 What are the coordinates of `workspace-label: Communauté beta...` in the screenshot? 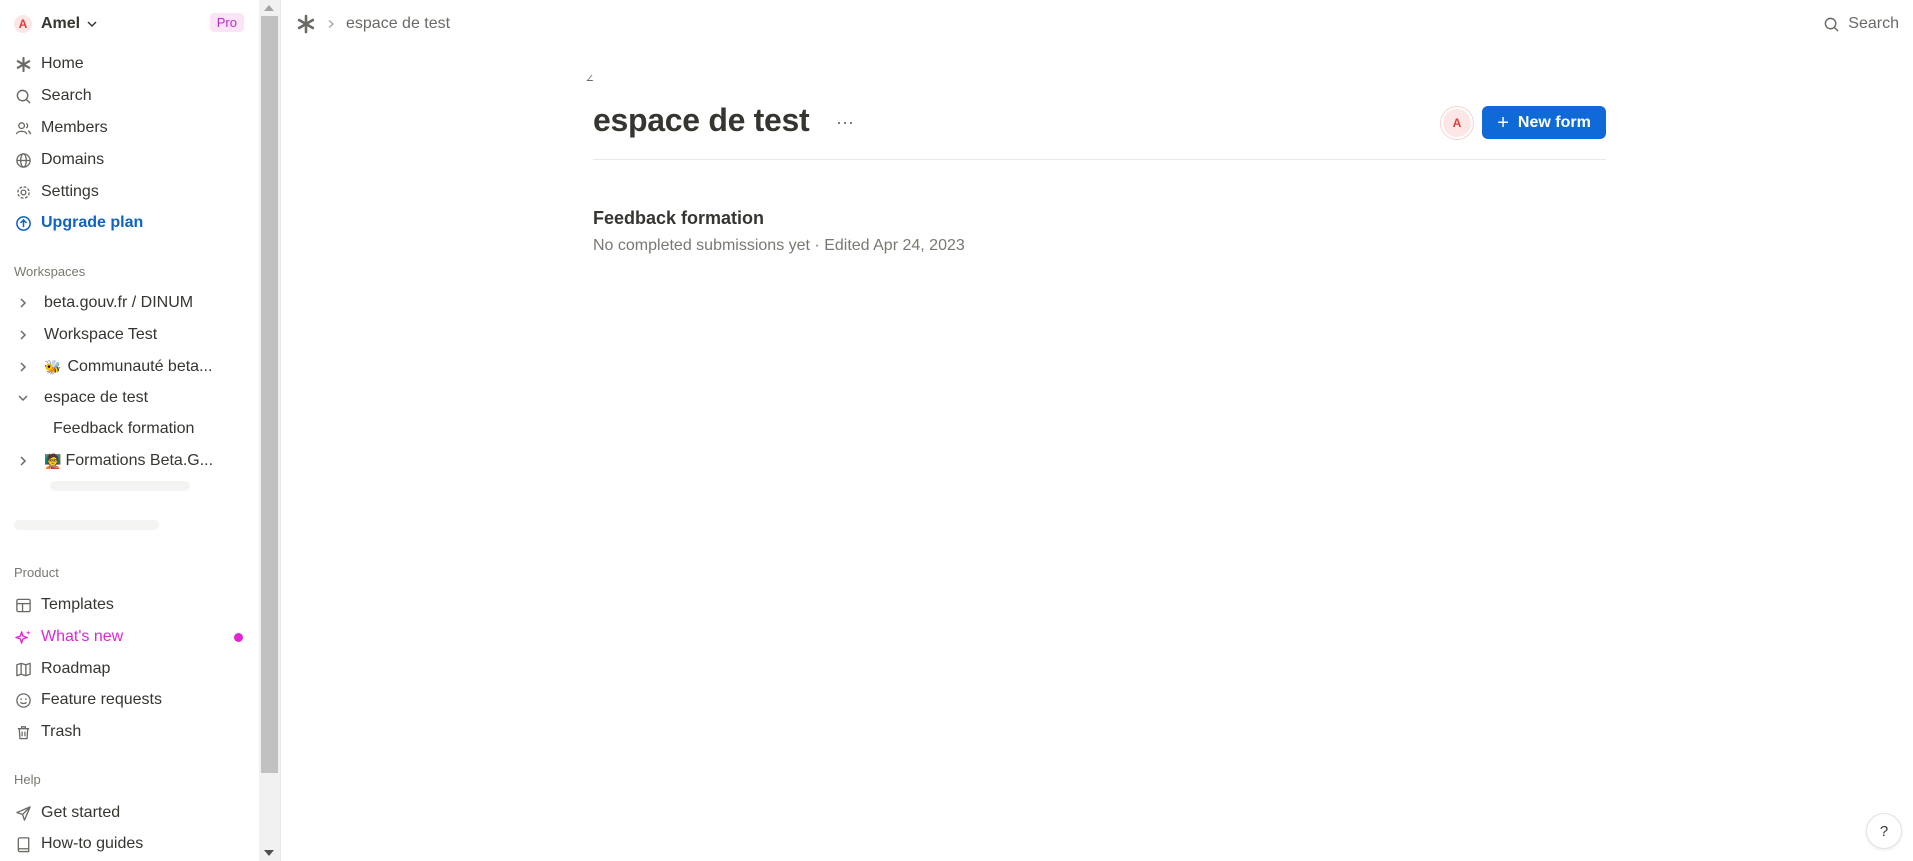 It's located at (140, 366).